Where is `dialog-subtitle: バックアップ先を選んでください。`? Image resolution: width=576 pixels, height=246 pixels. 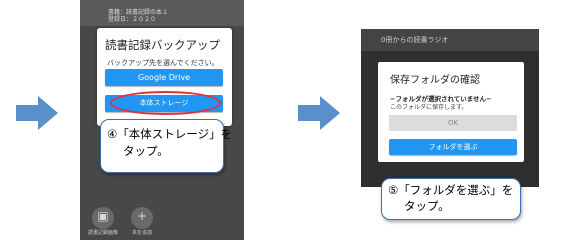
dialog-subtitle: バックアップ先を選んでください。 is located at coordinates (163, 63).